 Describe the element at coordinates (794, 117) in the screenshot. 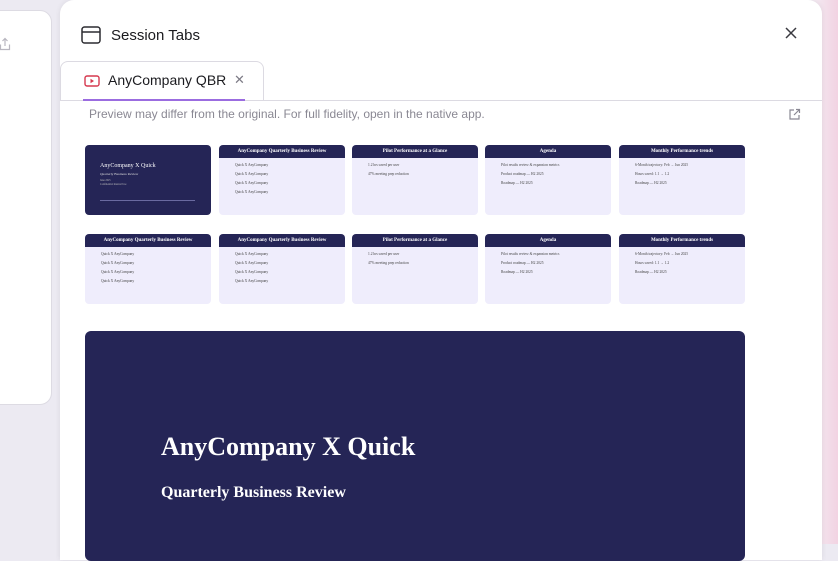

I see `external-link-icon` at that location.